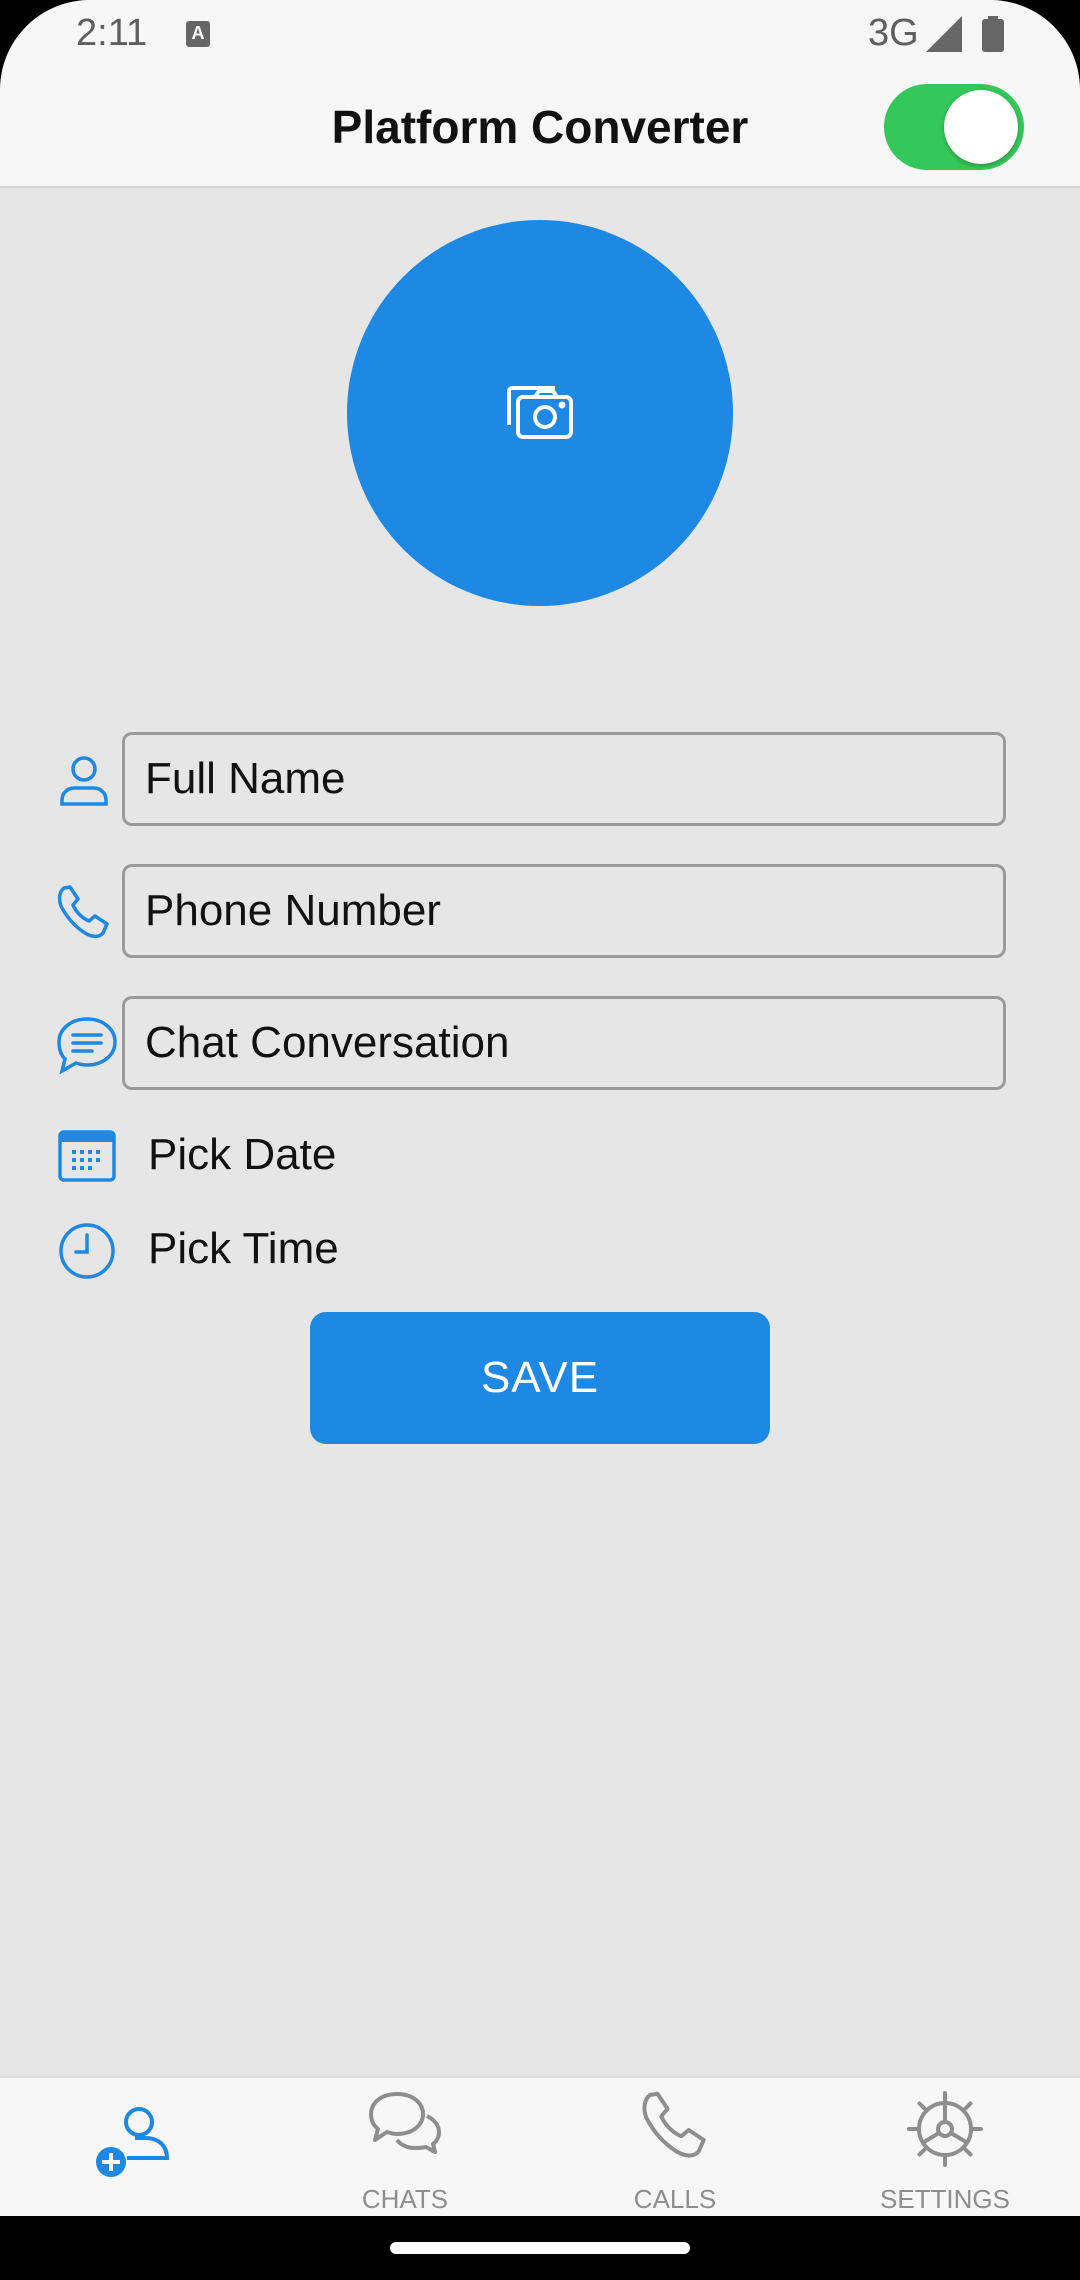 Image resolution: width=1080 pixels, height=2280 pixels. Describe the element at coordinates (945, 2129) in the screenshot. I see `gear-icon` at that location.